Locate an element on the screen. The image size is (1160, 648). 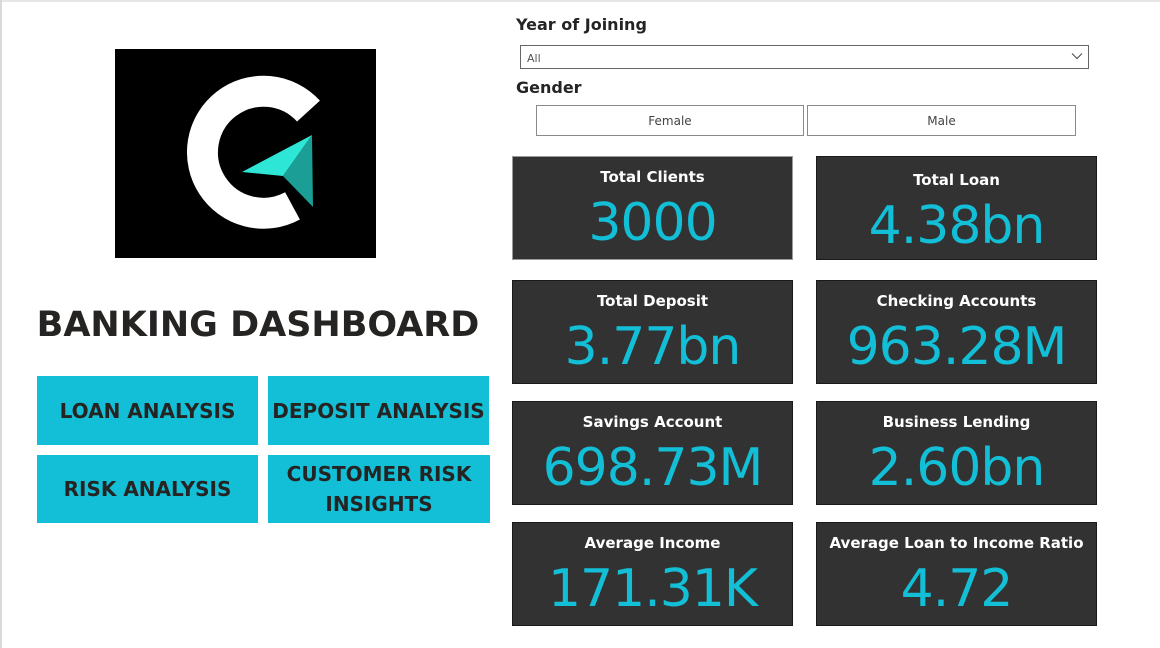
chevron-down-icon is located at coordinates (1077, 56).